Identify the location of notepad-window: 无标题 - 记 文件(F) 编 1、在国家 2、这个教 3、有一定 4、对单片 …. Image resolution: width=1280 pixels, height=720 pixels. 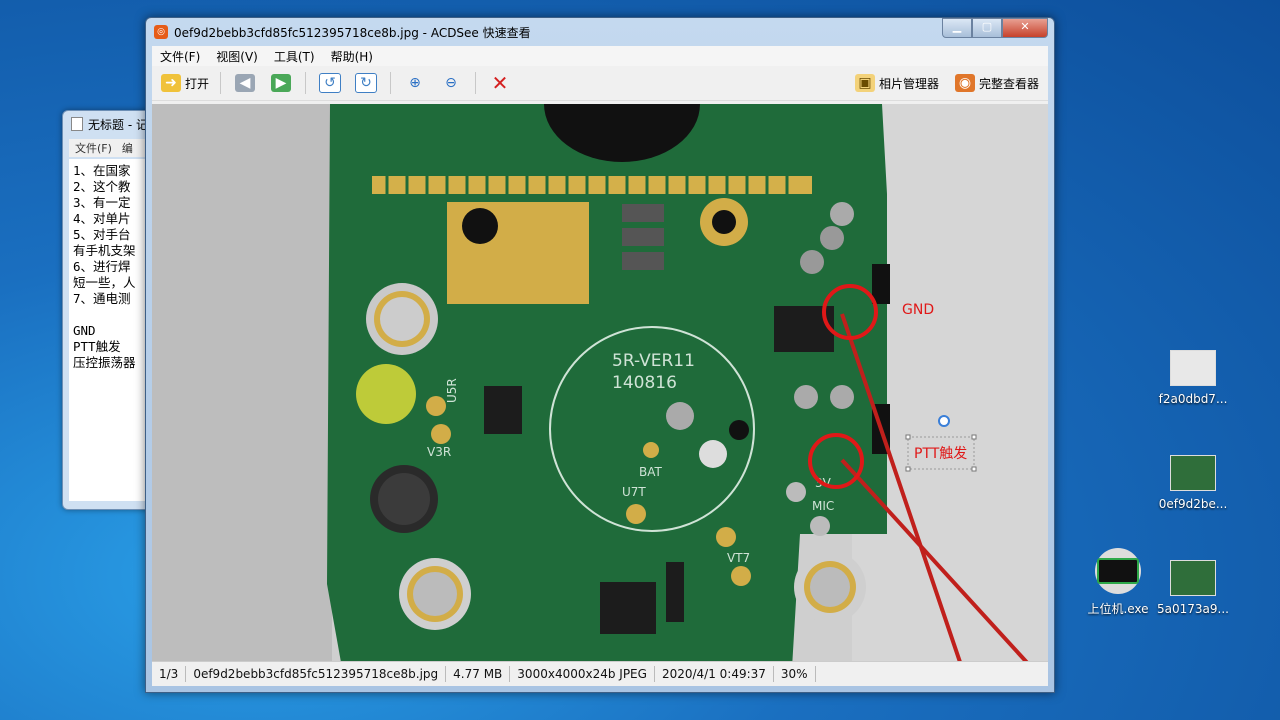
(108, 310).